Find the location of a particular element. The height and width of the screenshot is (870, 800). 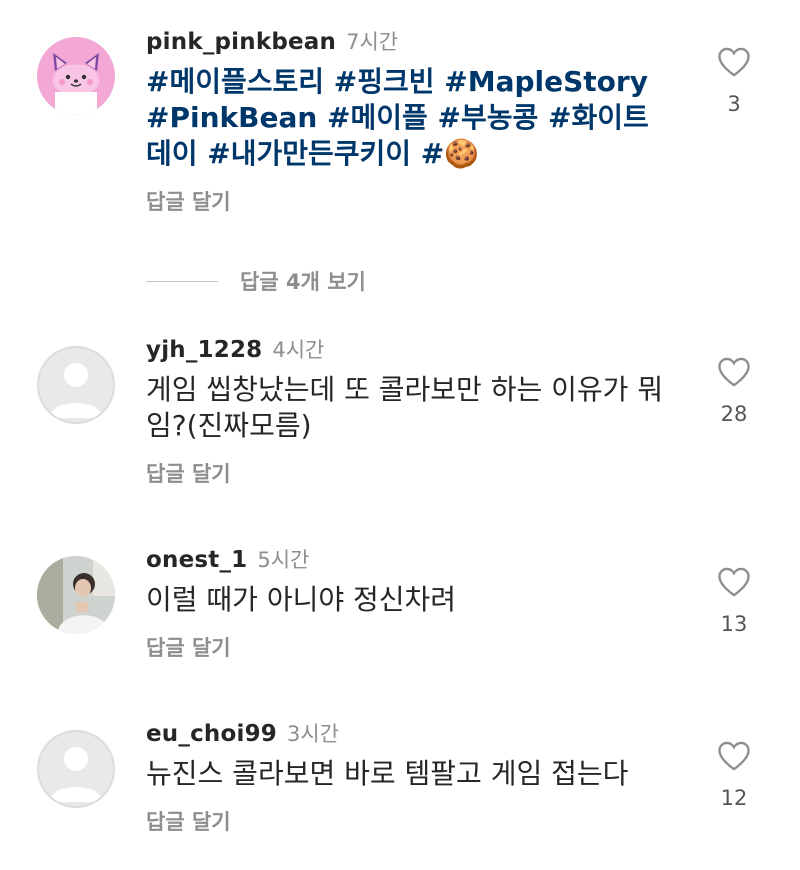

username: yjh_1228 is located at coordinates (204, 350).